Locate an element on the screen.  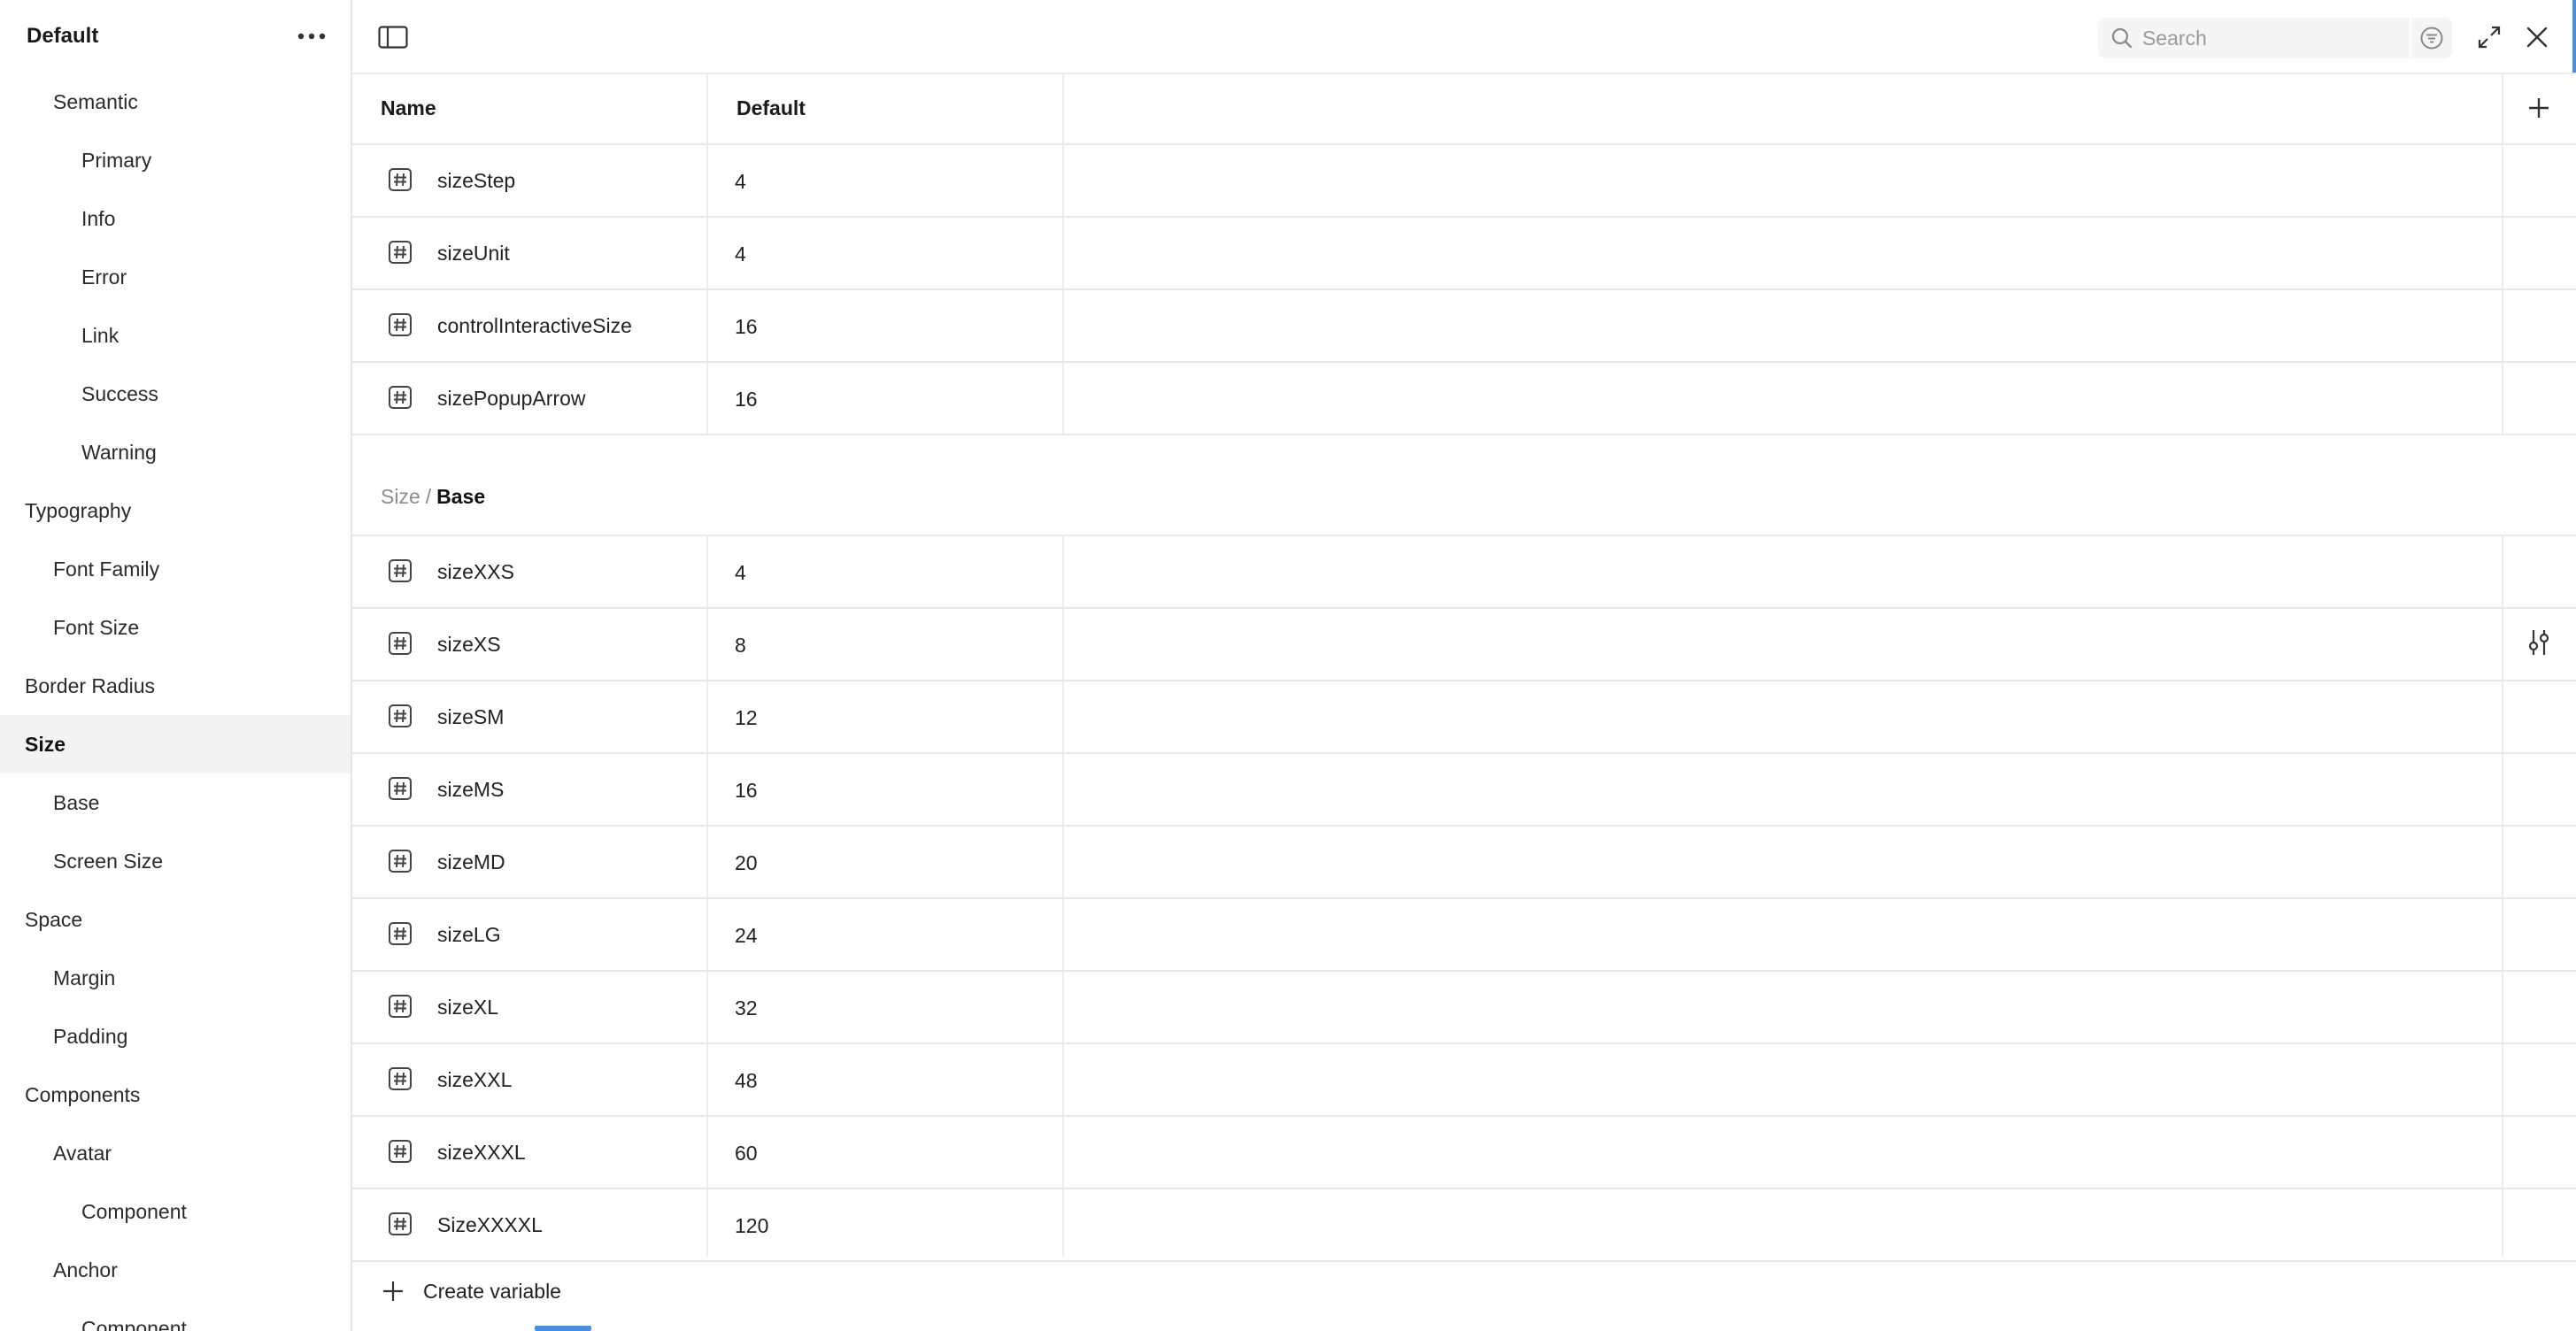
variable-value: 32 is located at coordinates (746, 1007).